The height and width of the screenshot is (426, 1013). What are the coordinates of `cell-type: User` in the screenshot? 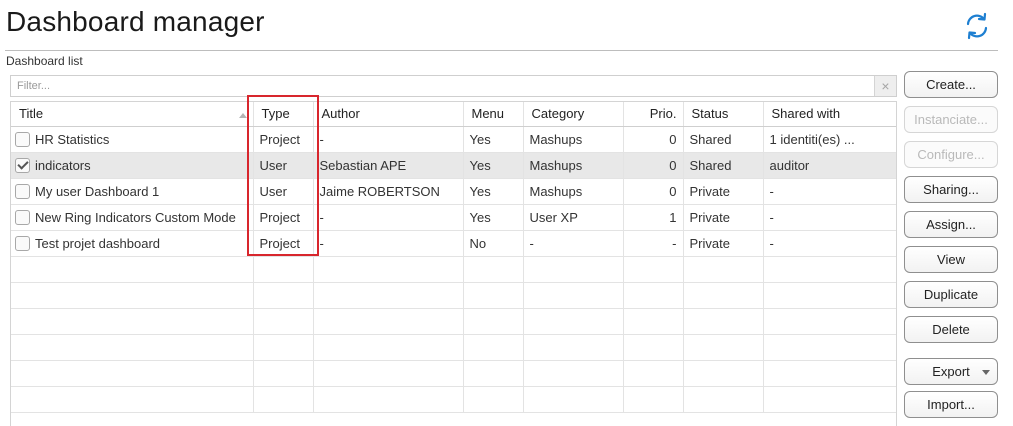 It's located at (283, 165).